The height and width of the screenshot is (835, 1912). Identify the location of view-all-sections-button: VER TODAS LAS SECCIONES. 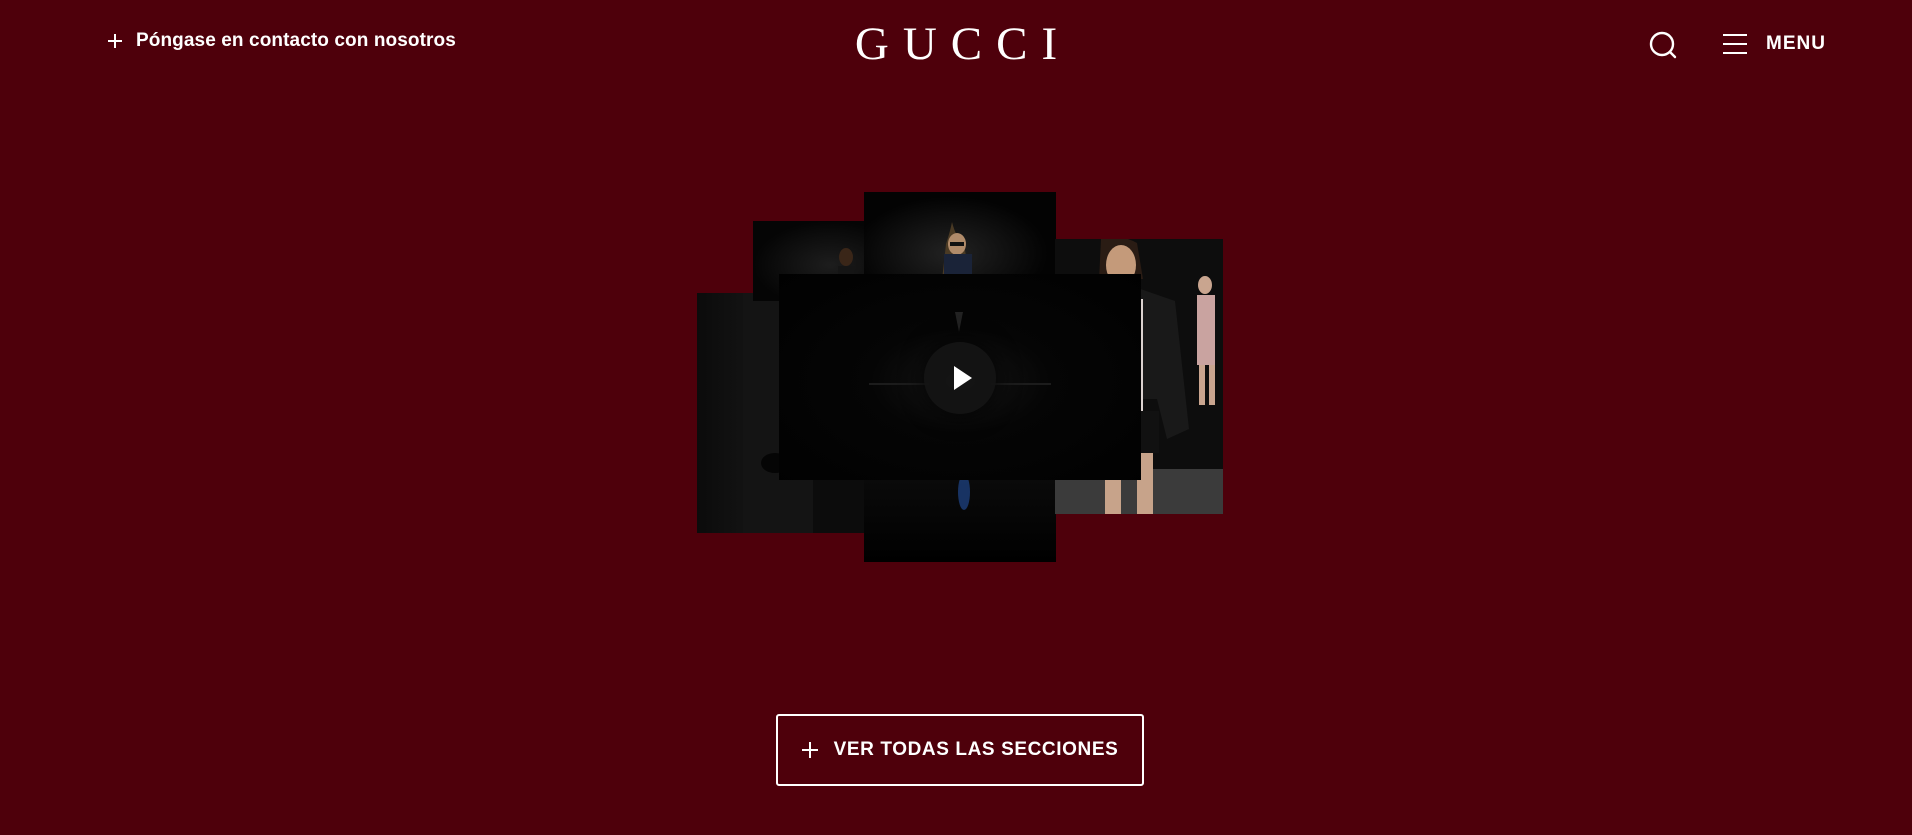
(960, 750).